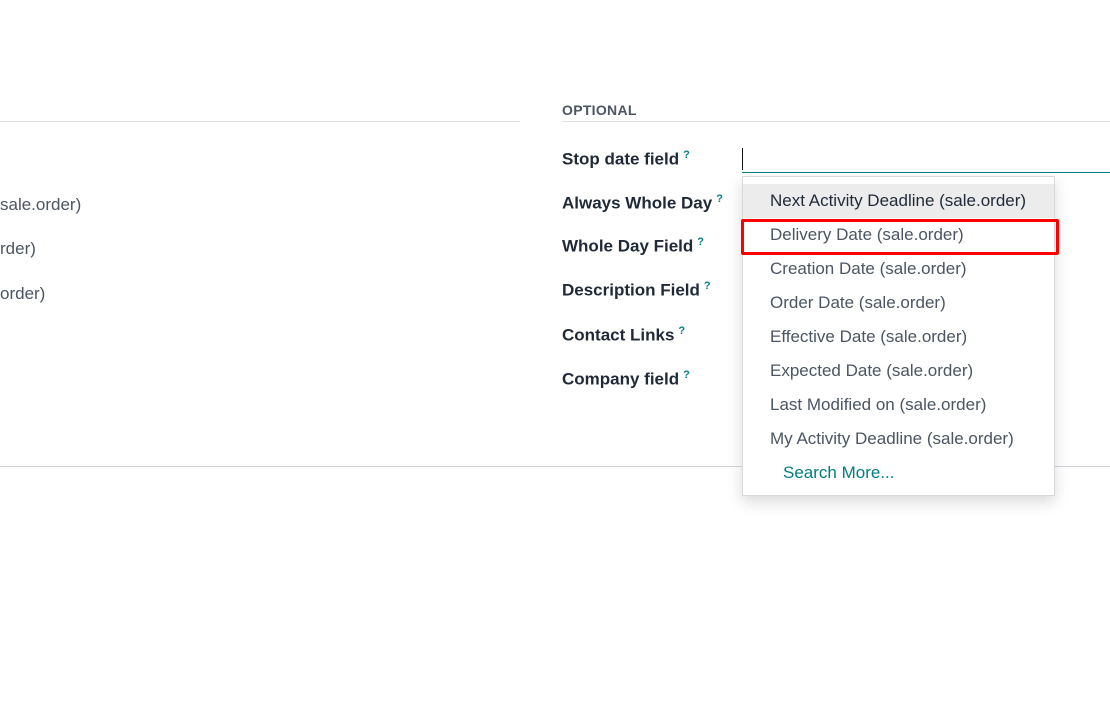 This screenshot has width=1110, height=722. I want to click on always-whole-day-label: Always Whole Day?, so click(642, 203).